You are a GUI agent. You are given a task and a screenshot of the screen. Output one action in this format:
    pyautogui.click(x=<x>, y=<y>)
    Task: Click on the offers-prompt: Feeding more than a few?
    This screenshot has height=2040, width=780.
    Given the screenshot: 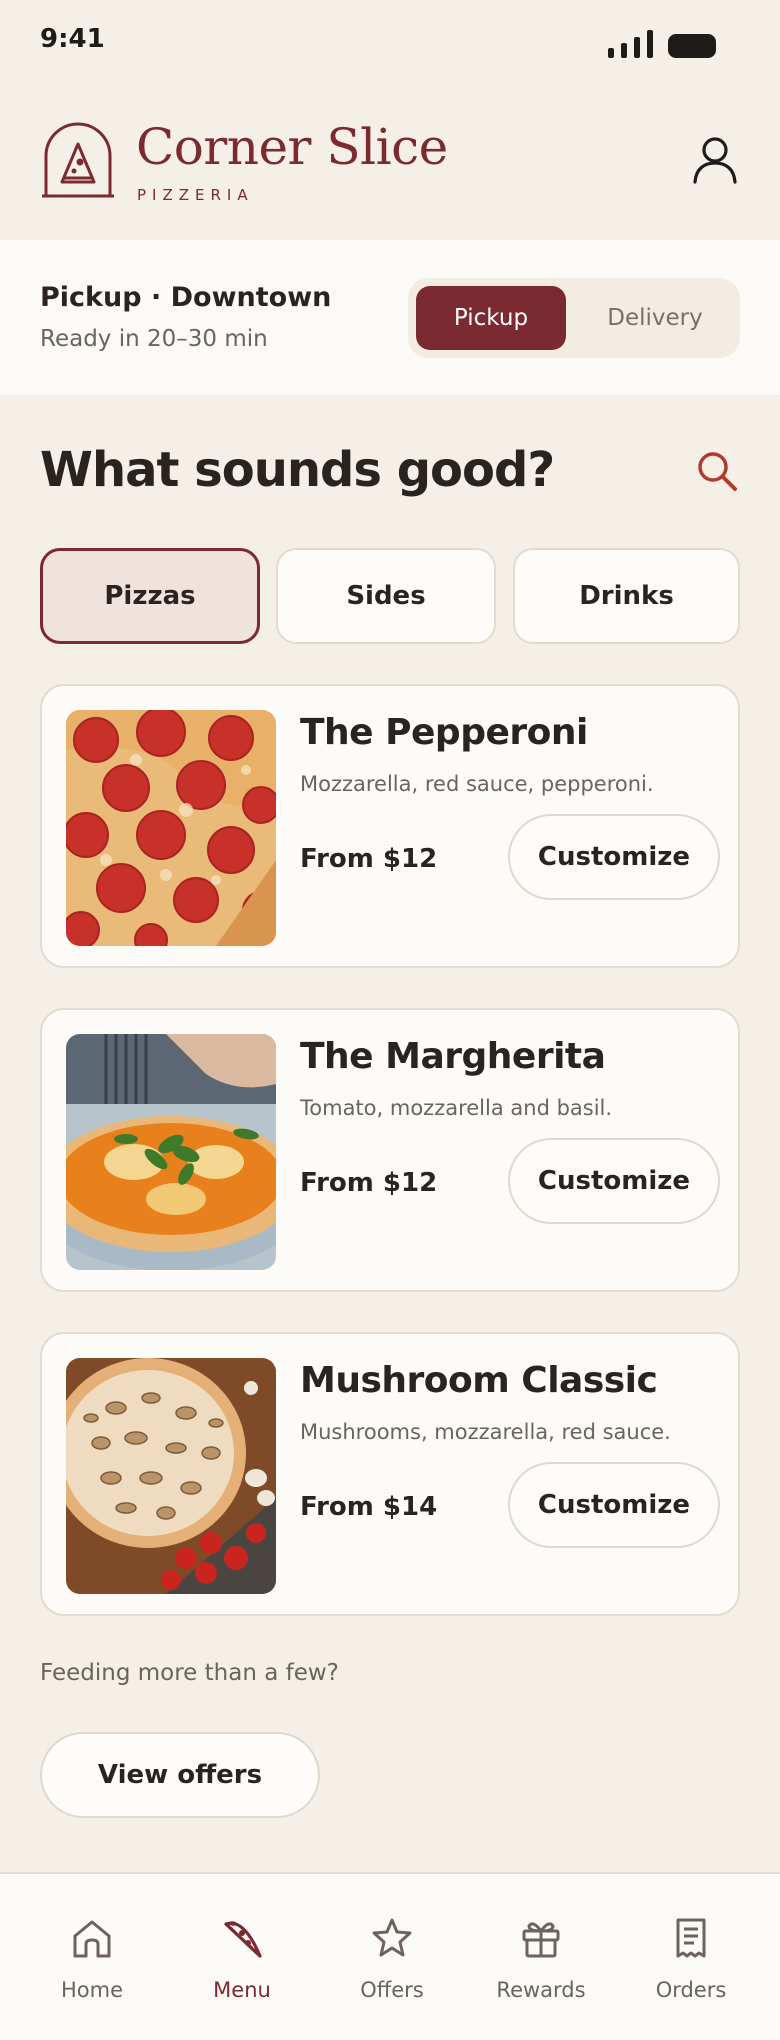 What is the action you would take?
    pyautogui.click(x=189, y=1673)
    